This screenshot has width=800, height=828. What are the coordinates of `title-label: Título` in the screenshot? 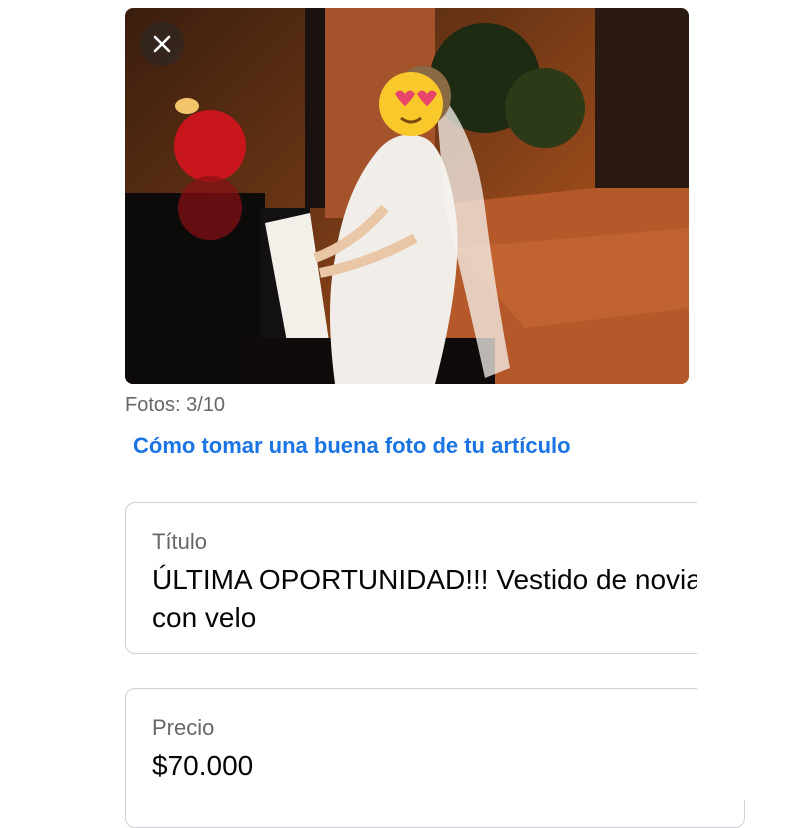 It's located at (180, 541).